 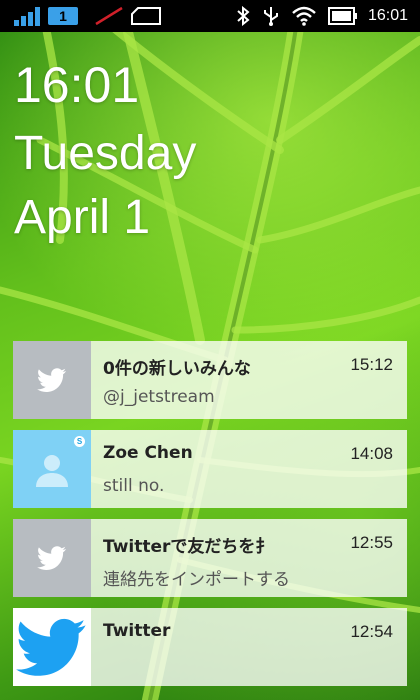 What do you see at coordinates (210, 469) in the screenshot?
I see `notification-card: S Zoe Chen 14:08 still no.` at bounding box center [210, 469].